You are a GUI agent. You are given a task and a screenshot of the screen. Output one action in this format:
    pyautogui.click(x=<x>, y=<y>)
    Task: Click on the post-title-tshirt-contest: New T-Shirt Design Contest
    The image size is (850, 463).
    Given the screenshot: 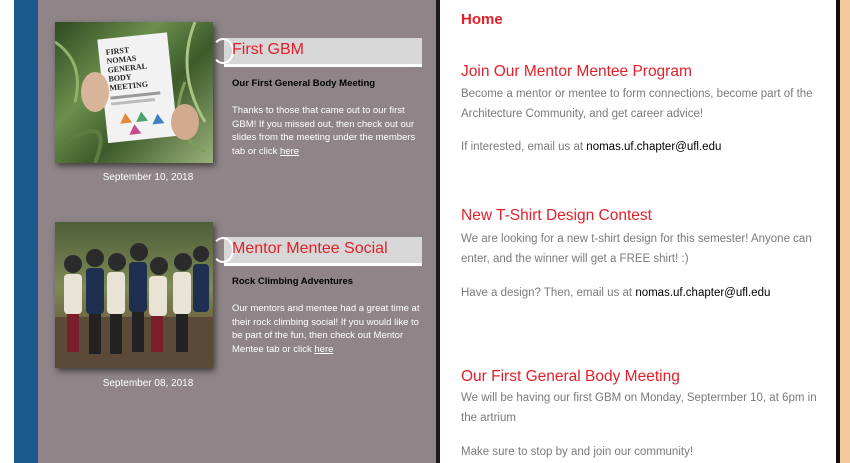 What is the action you would take?
    pyautogui.click(x=556, y=215)
    